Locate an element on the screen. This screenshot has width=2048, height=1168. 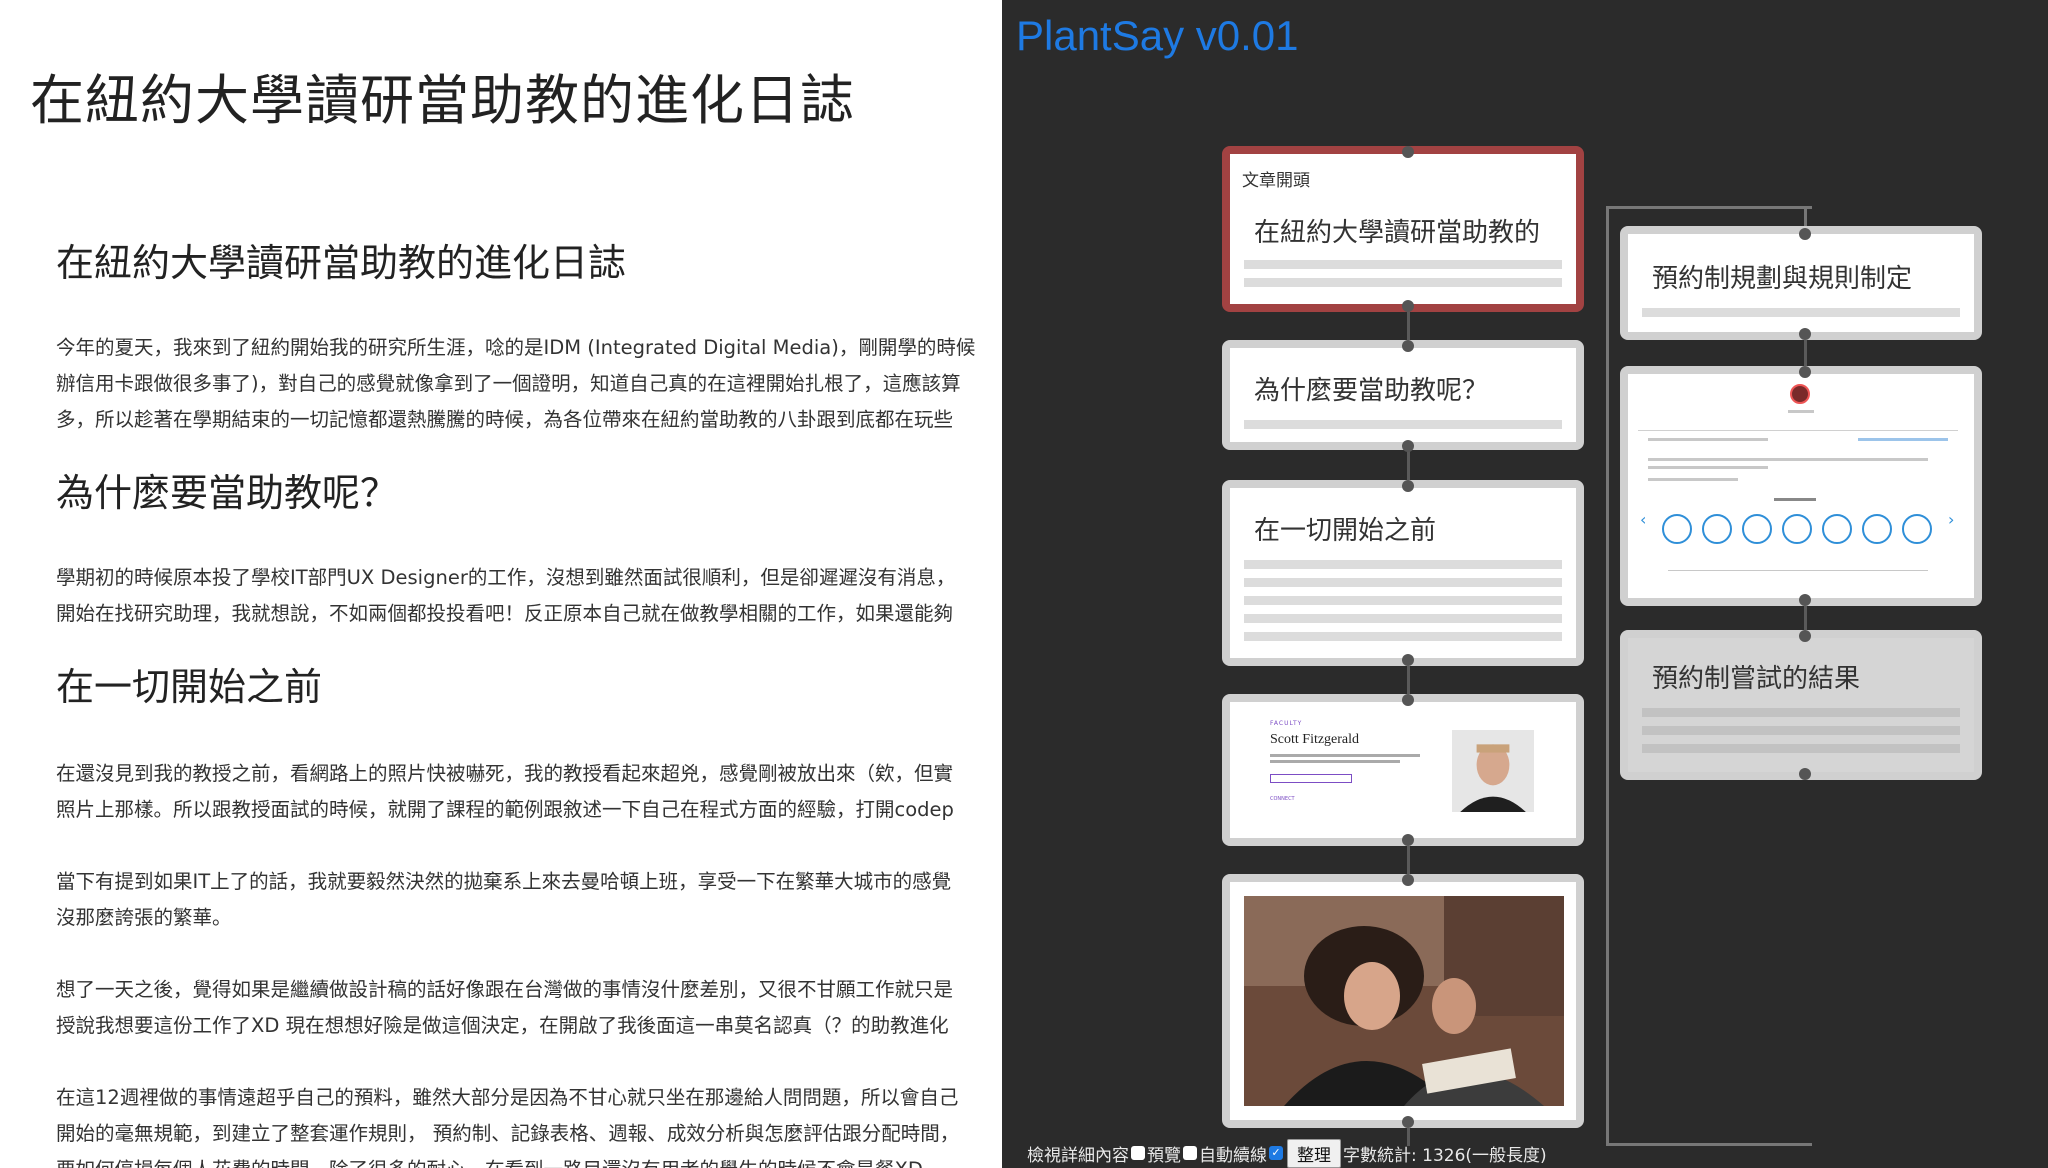
avatar is located at coordinates (1800, 394).